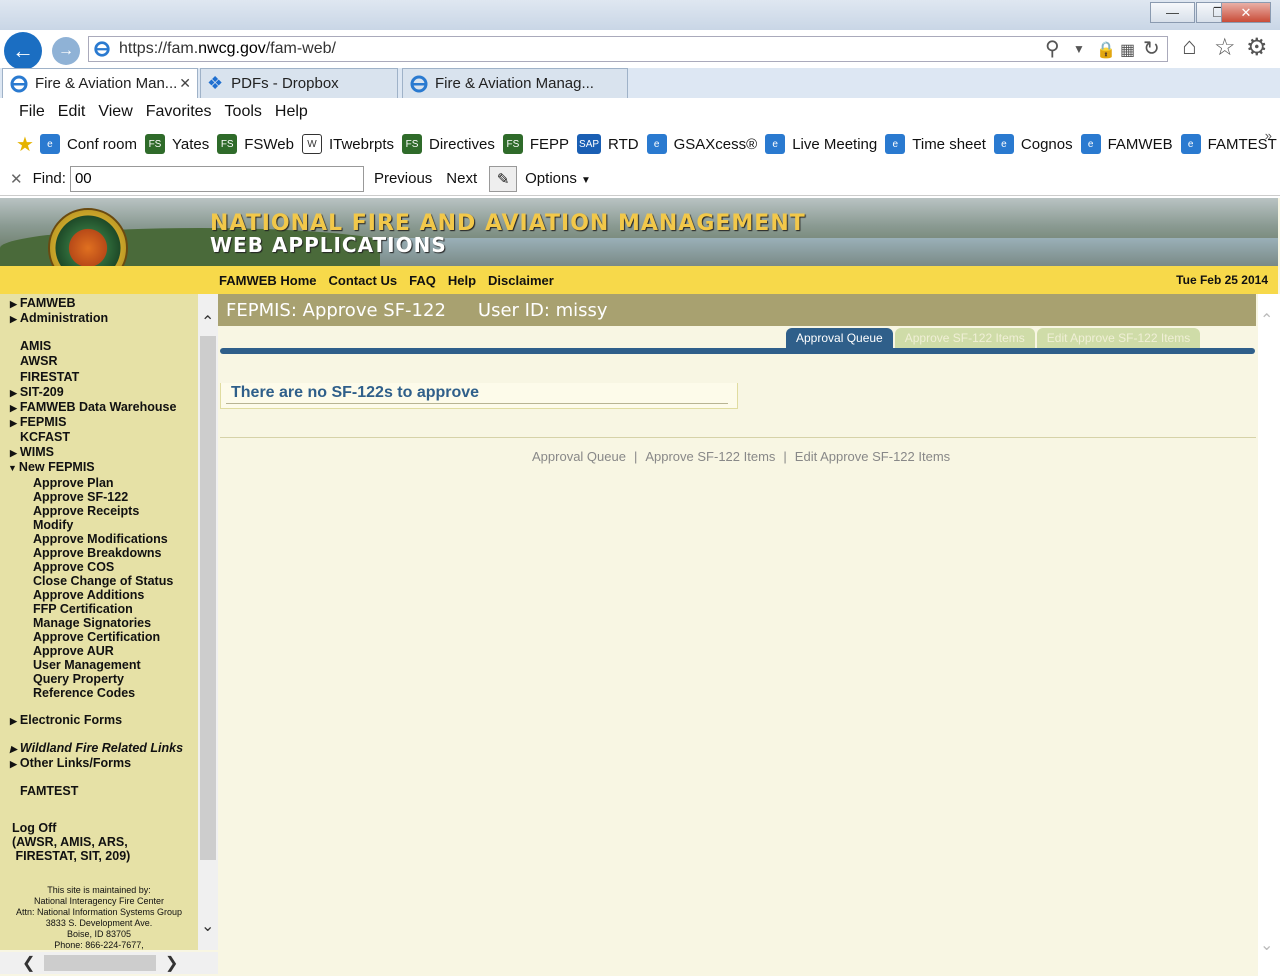  Describe the element at coordinates (100, 963) in the screenshot. I see `horizontal-scroll-thumb` at that location.